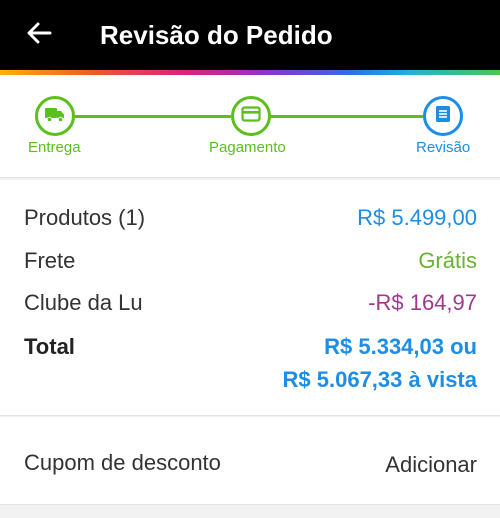 The height and width of the screenshot is (518, 500). I want to click on credit-card-icon, so click(251, 116).